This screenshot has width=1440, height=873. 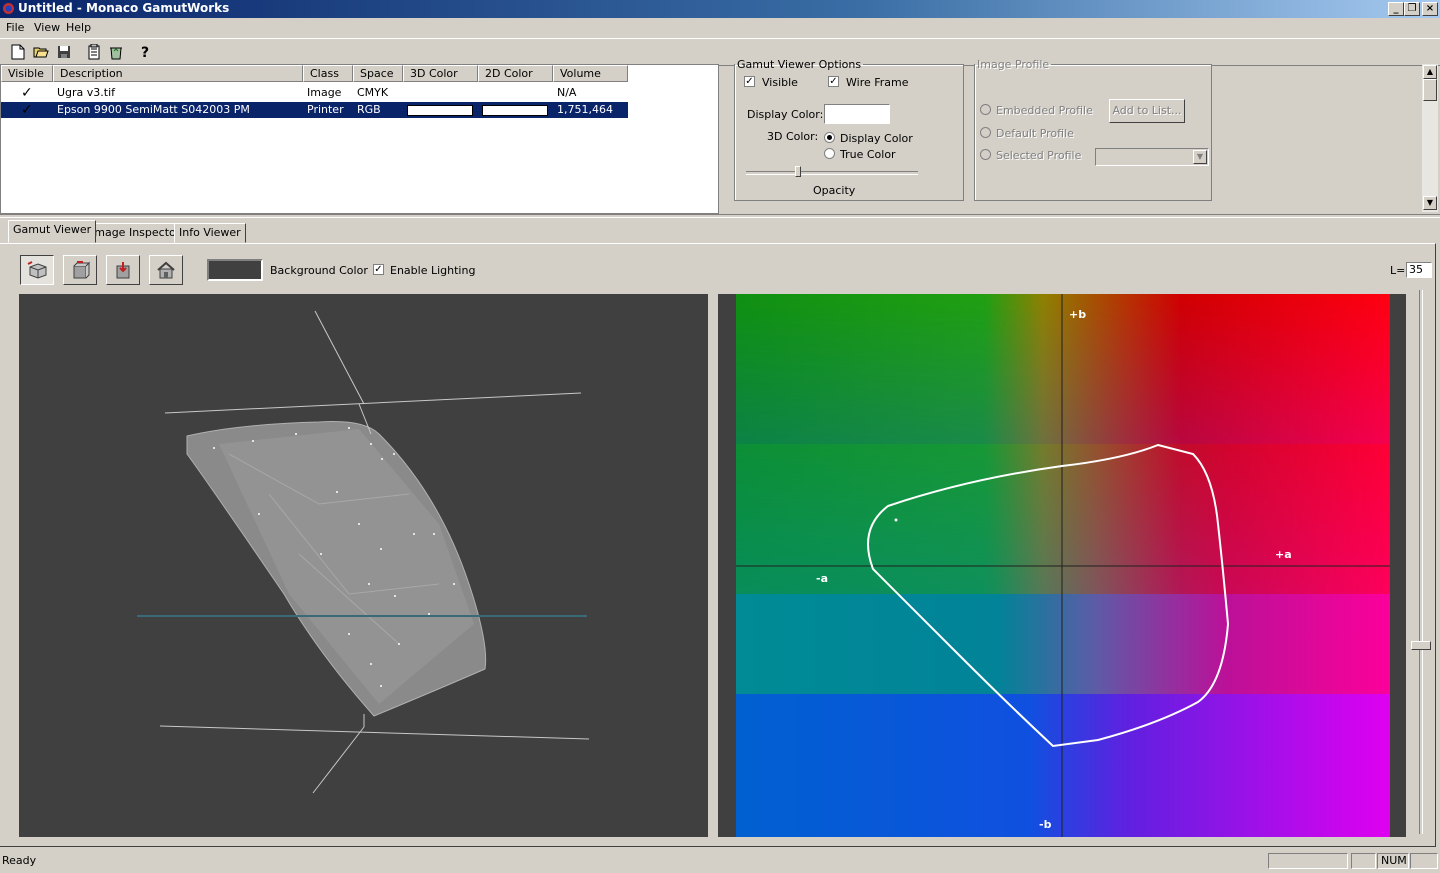 I want to click on background-color-label: Background Color, so click(x=319, y=270).